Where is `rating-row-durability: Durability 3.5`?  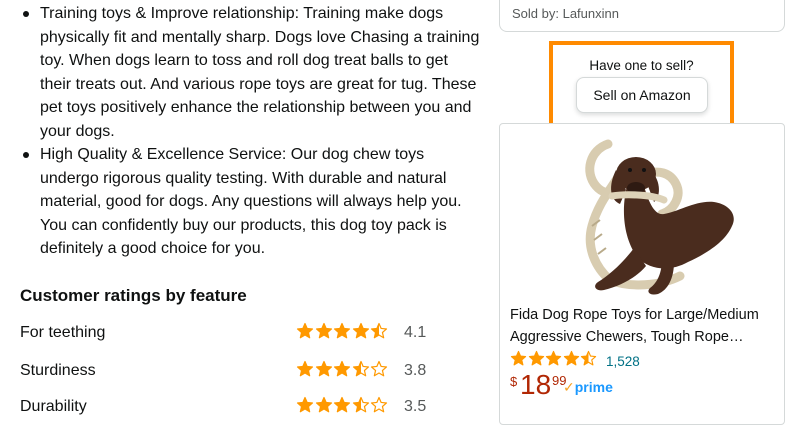 rating-row-durability: Durability 3.5 is located at coordinates (230, 408).